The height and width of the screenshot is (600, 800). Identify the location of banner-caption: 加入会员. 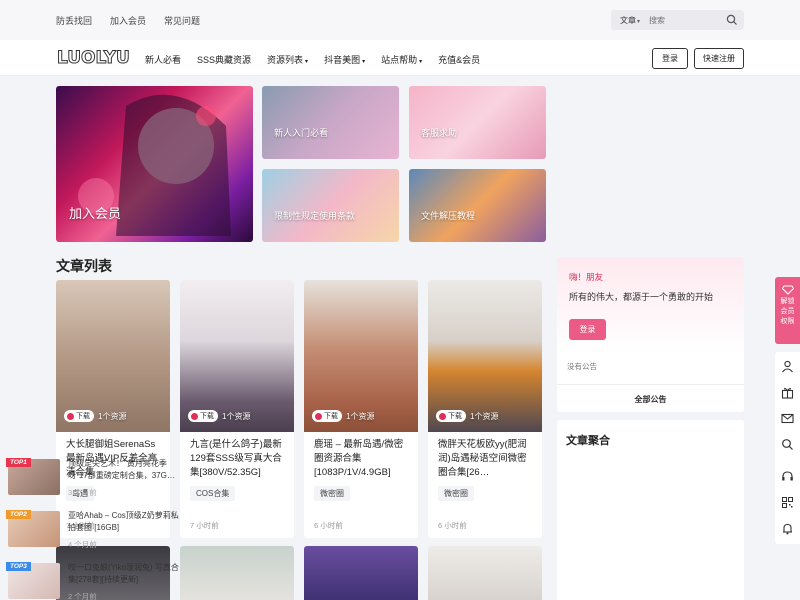
(95, 213).